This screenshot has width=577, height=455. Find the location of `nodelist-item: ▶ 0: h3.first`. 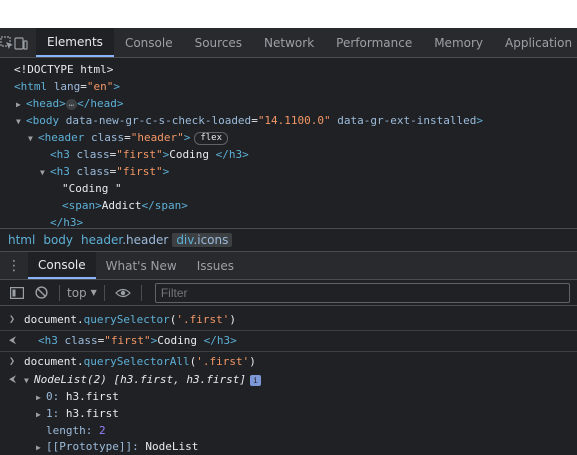

nodelist-item: ▶ 0: h3.first is located at coordinates (288, 397).